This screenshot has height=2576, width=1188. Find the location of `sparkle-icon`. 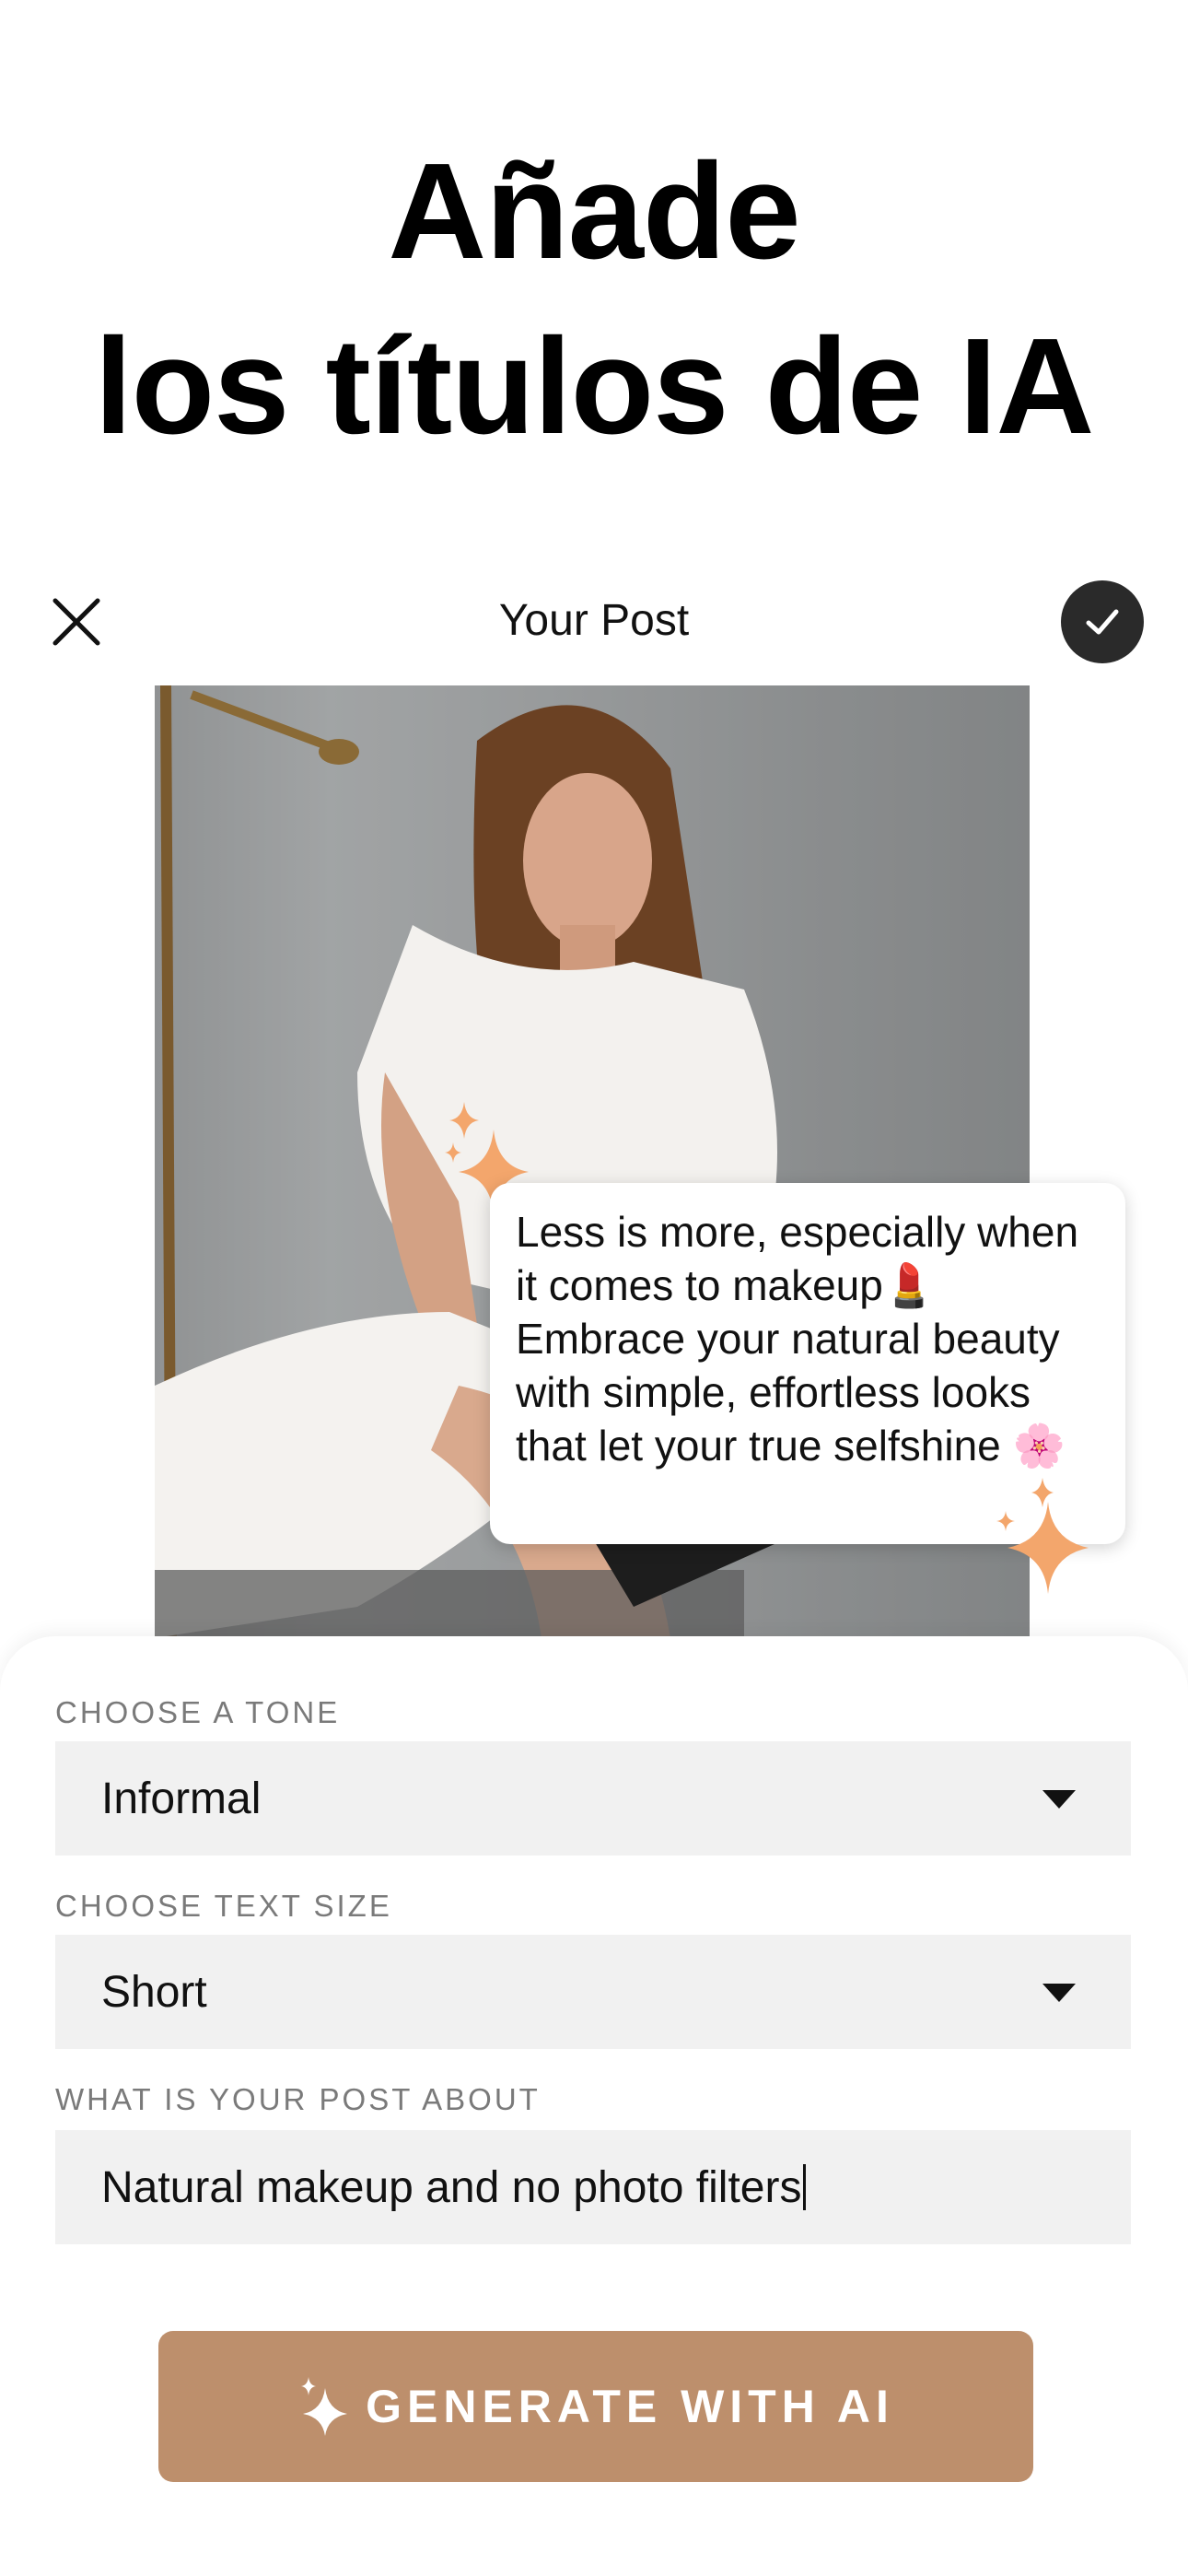

sparkle-icon is located at coordinates (324, 2406).